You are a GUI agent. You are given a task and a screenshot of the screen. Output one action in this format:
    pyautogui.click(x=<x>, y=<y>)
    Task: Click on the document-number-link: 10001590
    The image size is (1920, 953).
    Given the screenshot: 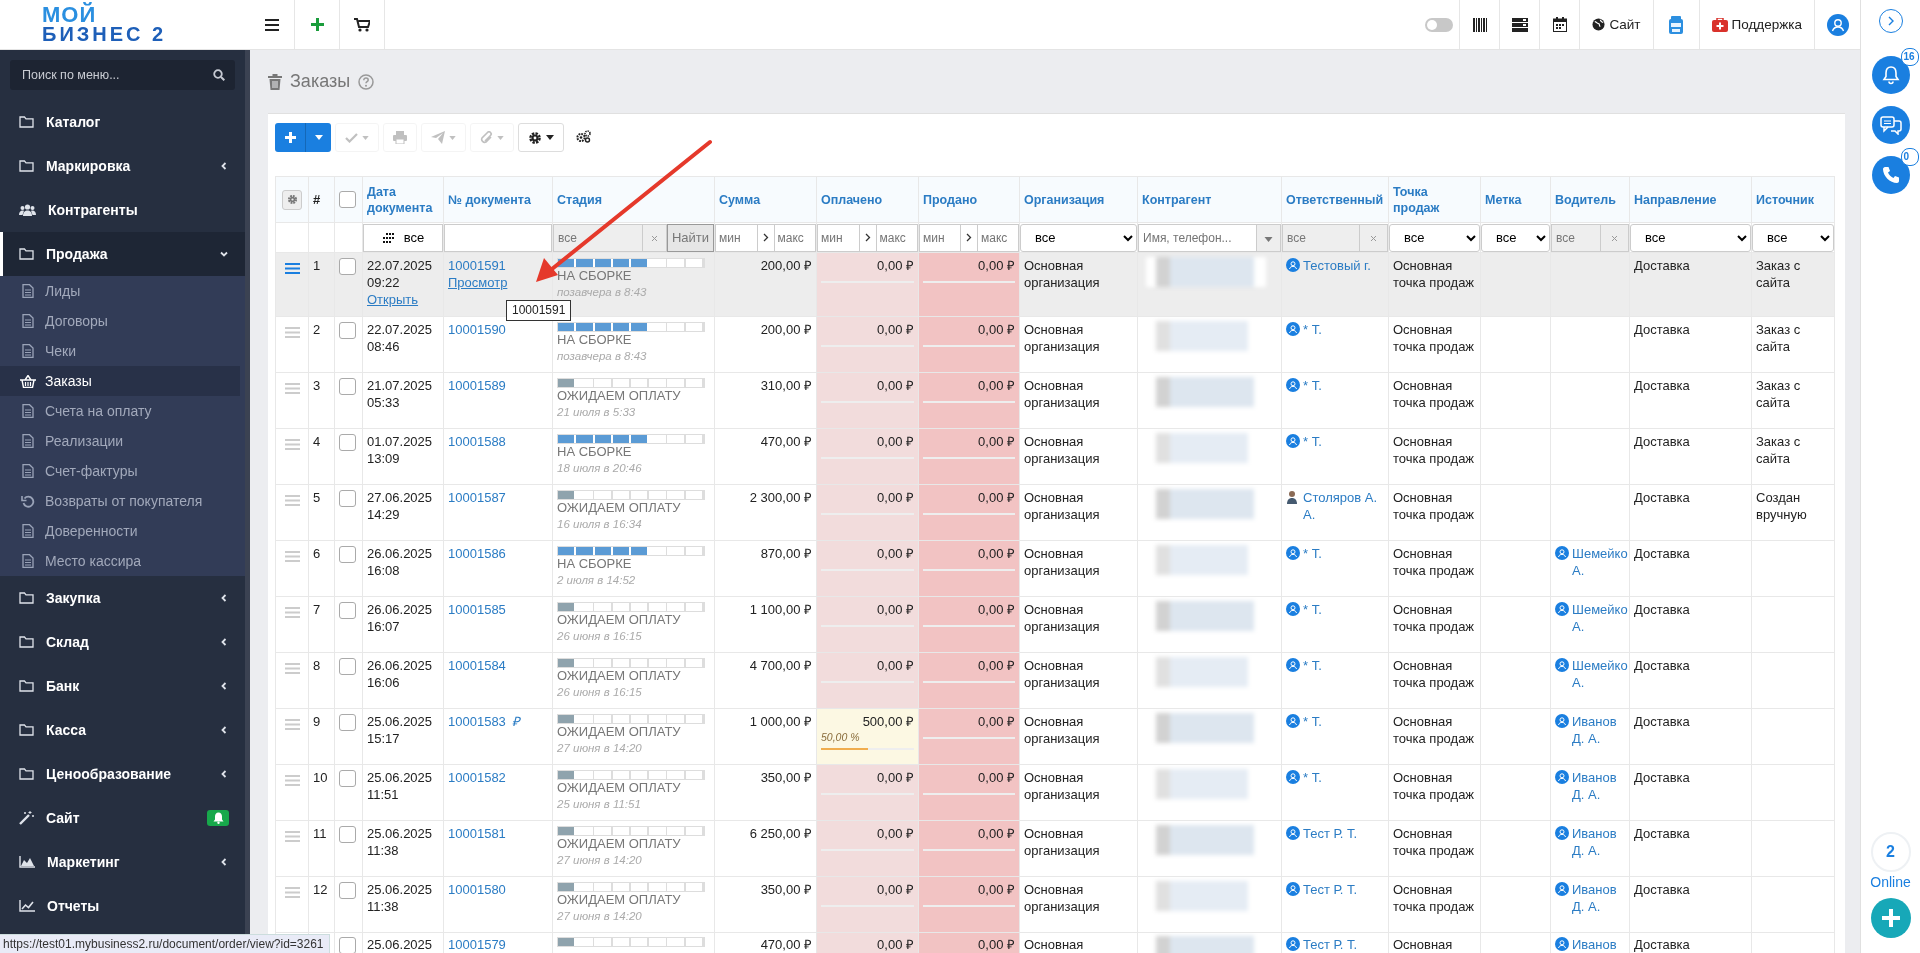 What is the action you would take?
    pyautogui.click(x=477, y=329)
    